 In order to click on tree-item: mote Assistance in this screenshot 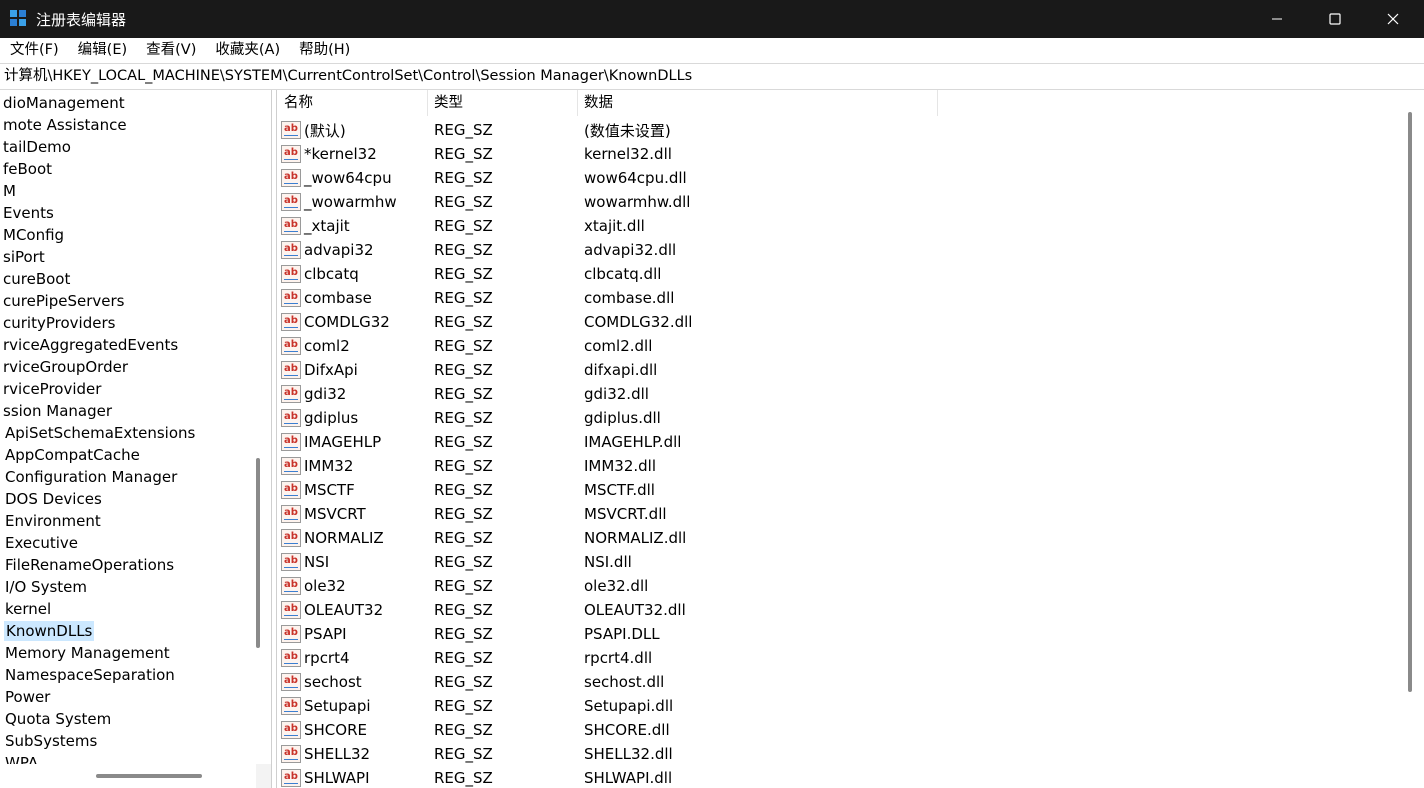, I will do `click(125, 125)`.